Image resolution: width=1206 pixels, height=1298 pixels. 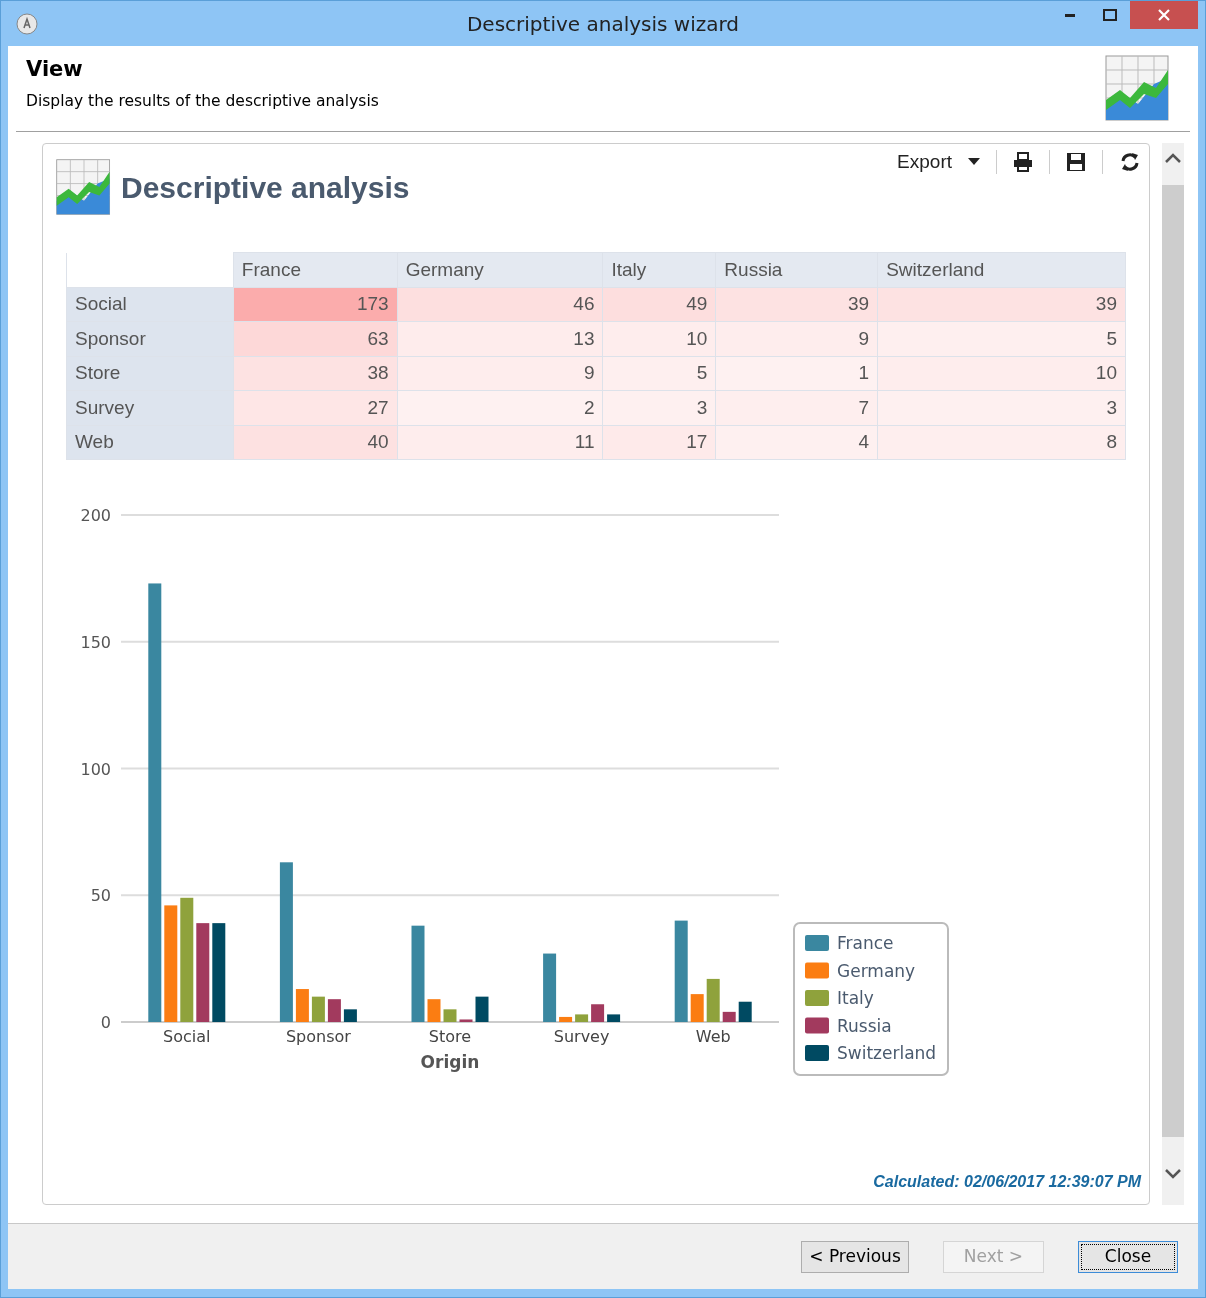 What do you see at coordinates (713, 1036) in the screenshot?
I see `category-label: Web` at bounding box center [713, 1036].